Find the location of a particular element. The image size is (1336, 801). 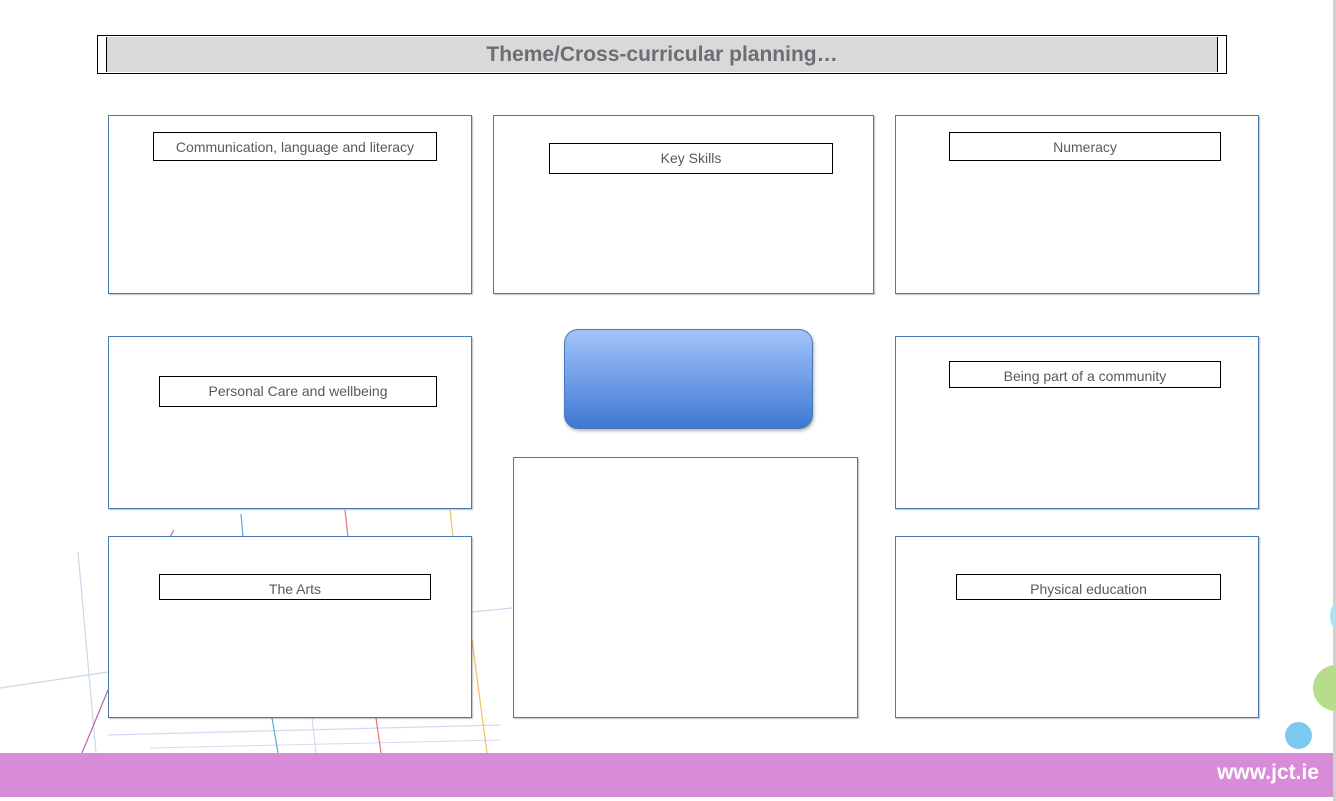

decorative-dot-blue is located at coordinates (1298, 735).